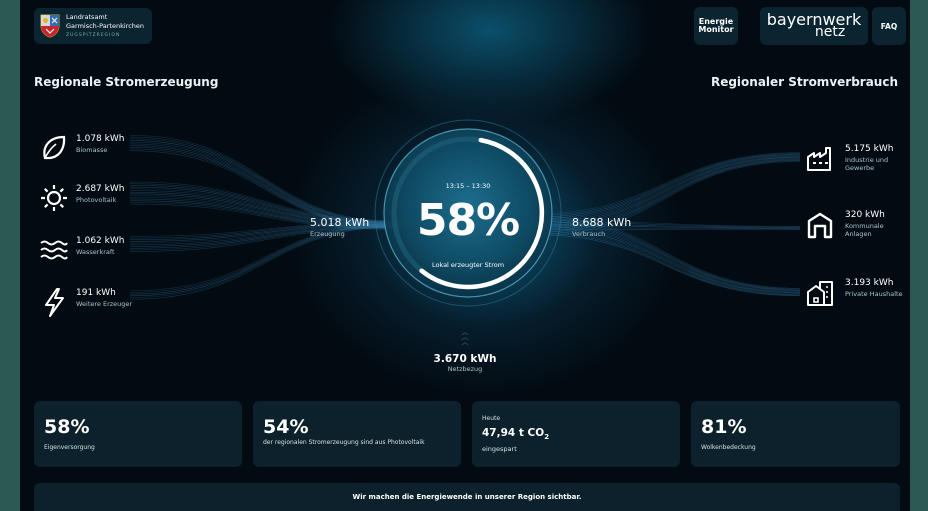 The image size is (928, 511). I want to click on consumer-label: Industrie und Gewerbe, so click(867, 164).